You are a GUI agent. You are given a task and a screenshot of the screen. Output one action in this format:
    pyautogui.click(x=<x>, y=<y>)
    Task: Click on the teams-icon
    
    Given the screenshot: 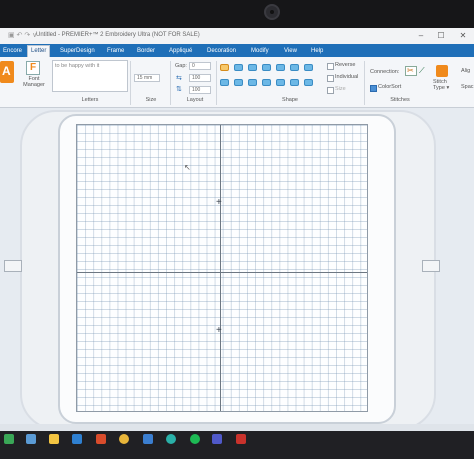 What is the action you would take?
    pyautogui.click(x=217, y=439)
    